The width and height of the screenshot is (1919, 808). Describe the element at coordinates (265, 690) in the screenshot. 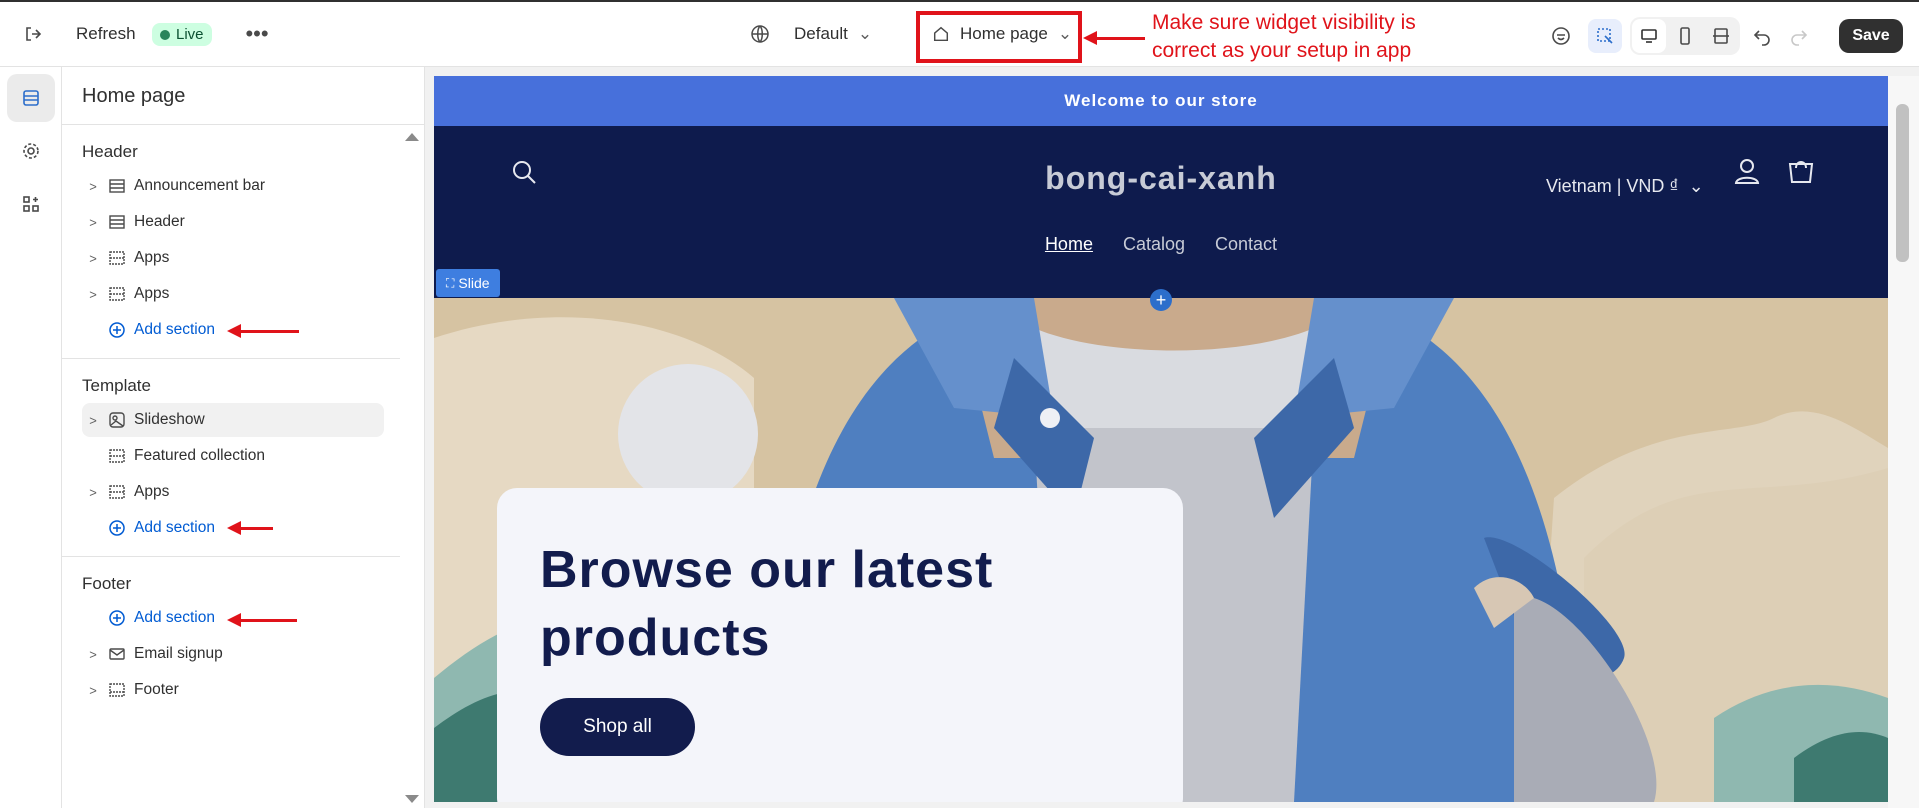

I see `section-row-footer: > Footer` at that location.